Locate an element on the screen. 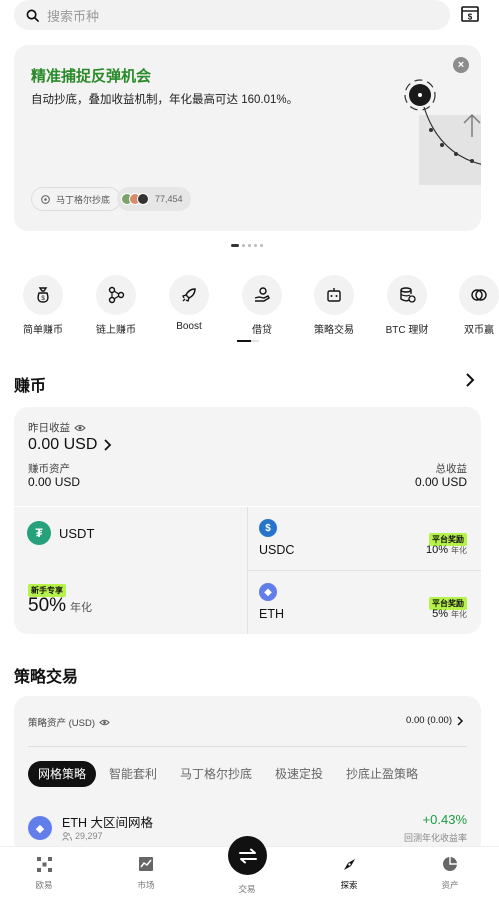 The width and height of the screenshot is (499, 905). banner-description: 自动抄底，叠加收益机制，年化最高可达 160.01%。 is located at coordinates (165, 100).